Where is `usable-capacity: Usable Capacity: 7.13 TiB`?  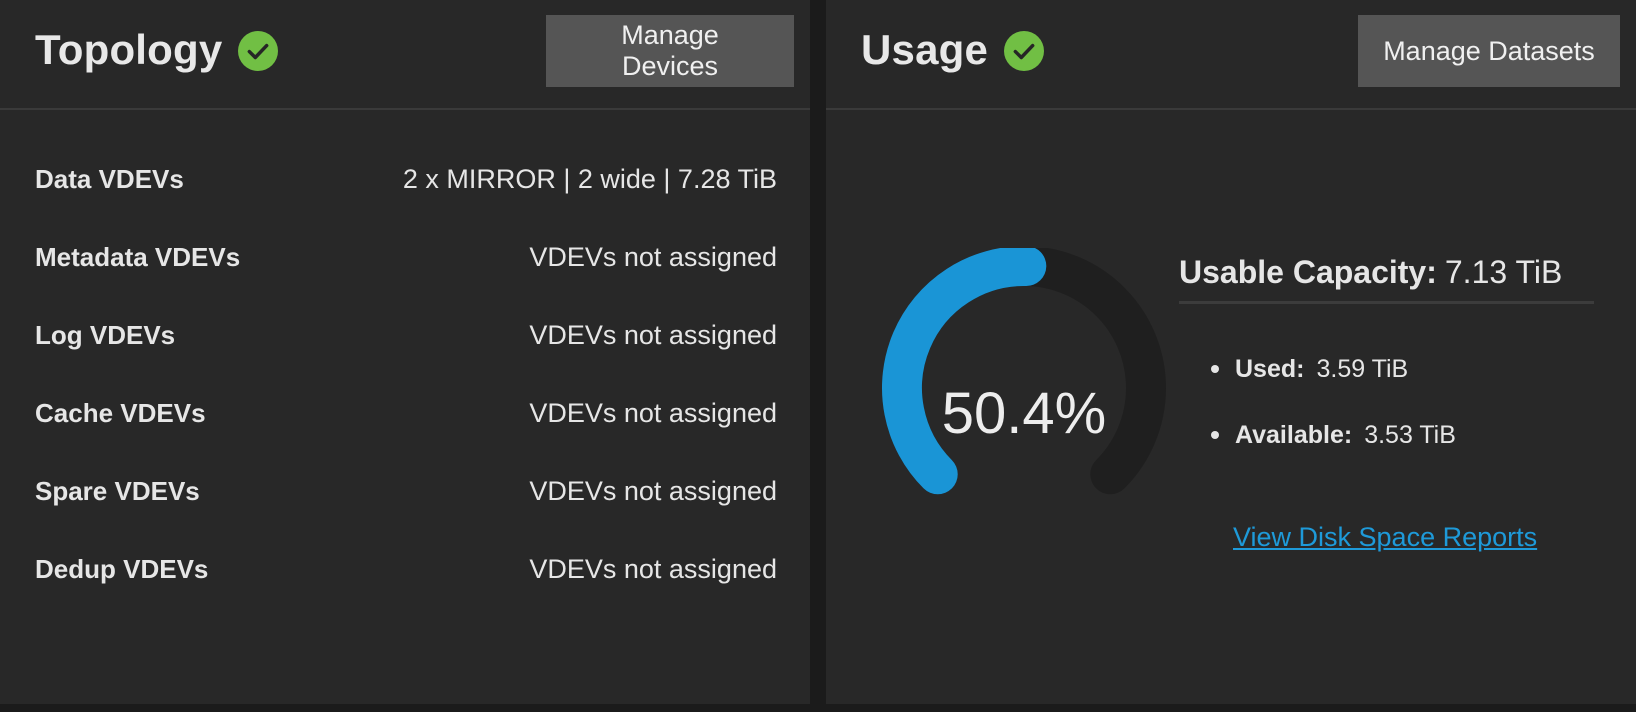 usable-capacity: Usable Capacity: 7.13 TiB is located at coordinates (1386, 279).